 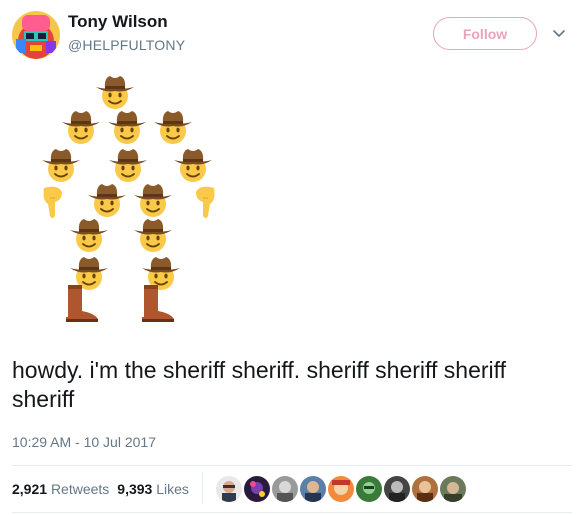 I want to click on user-handle: @HELPFULTONY, so click(x=126, y=45).